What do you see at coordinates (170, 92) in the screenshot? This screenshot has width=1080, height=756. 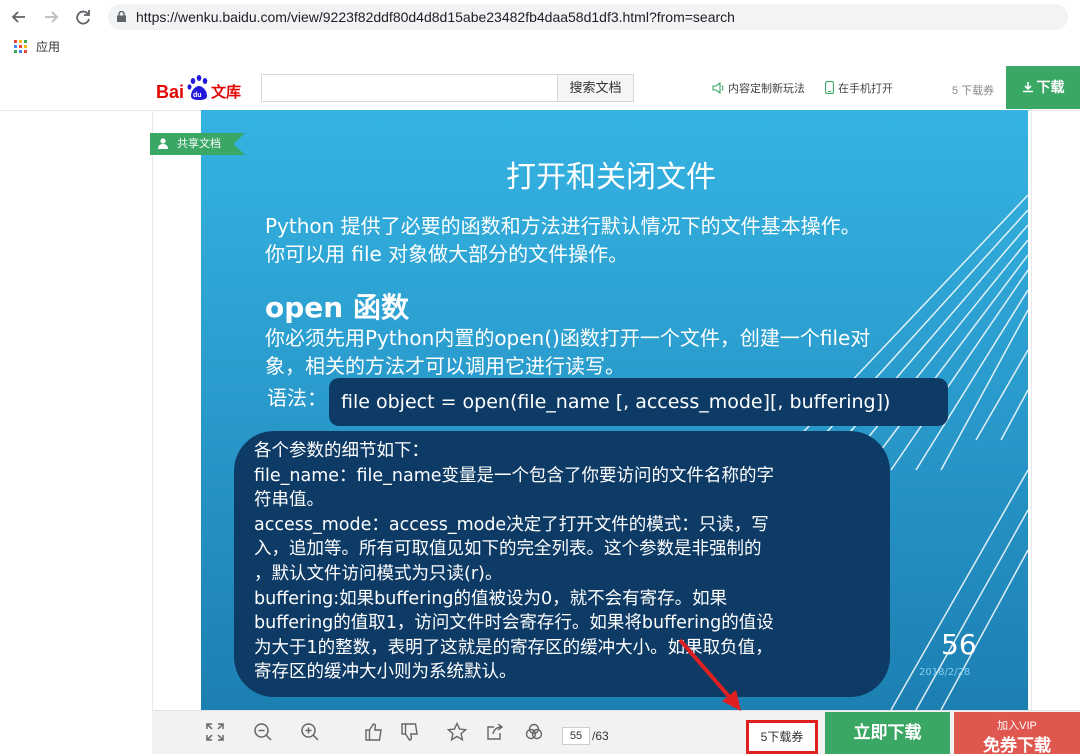 I see `svg-text: Bai` at bounding box center [170, 92].